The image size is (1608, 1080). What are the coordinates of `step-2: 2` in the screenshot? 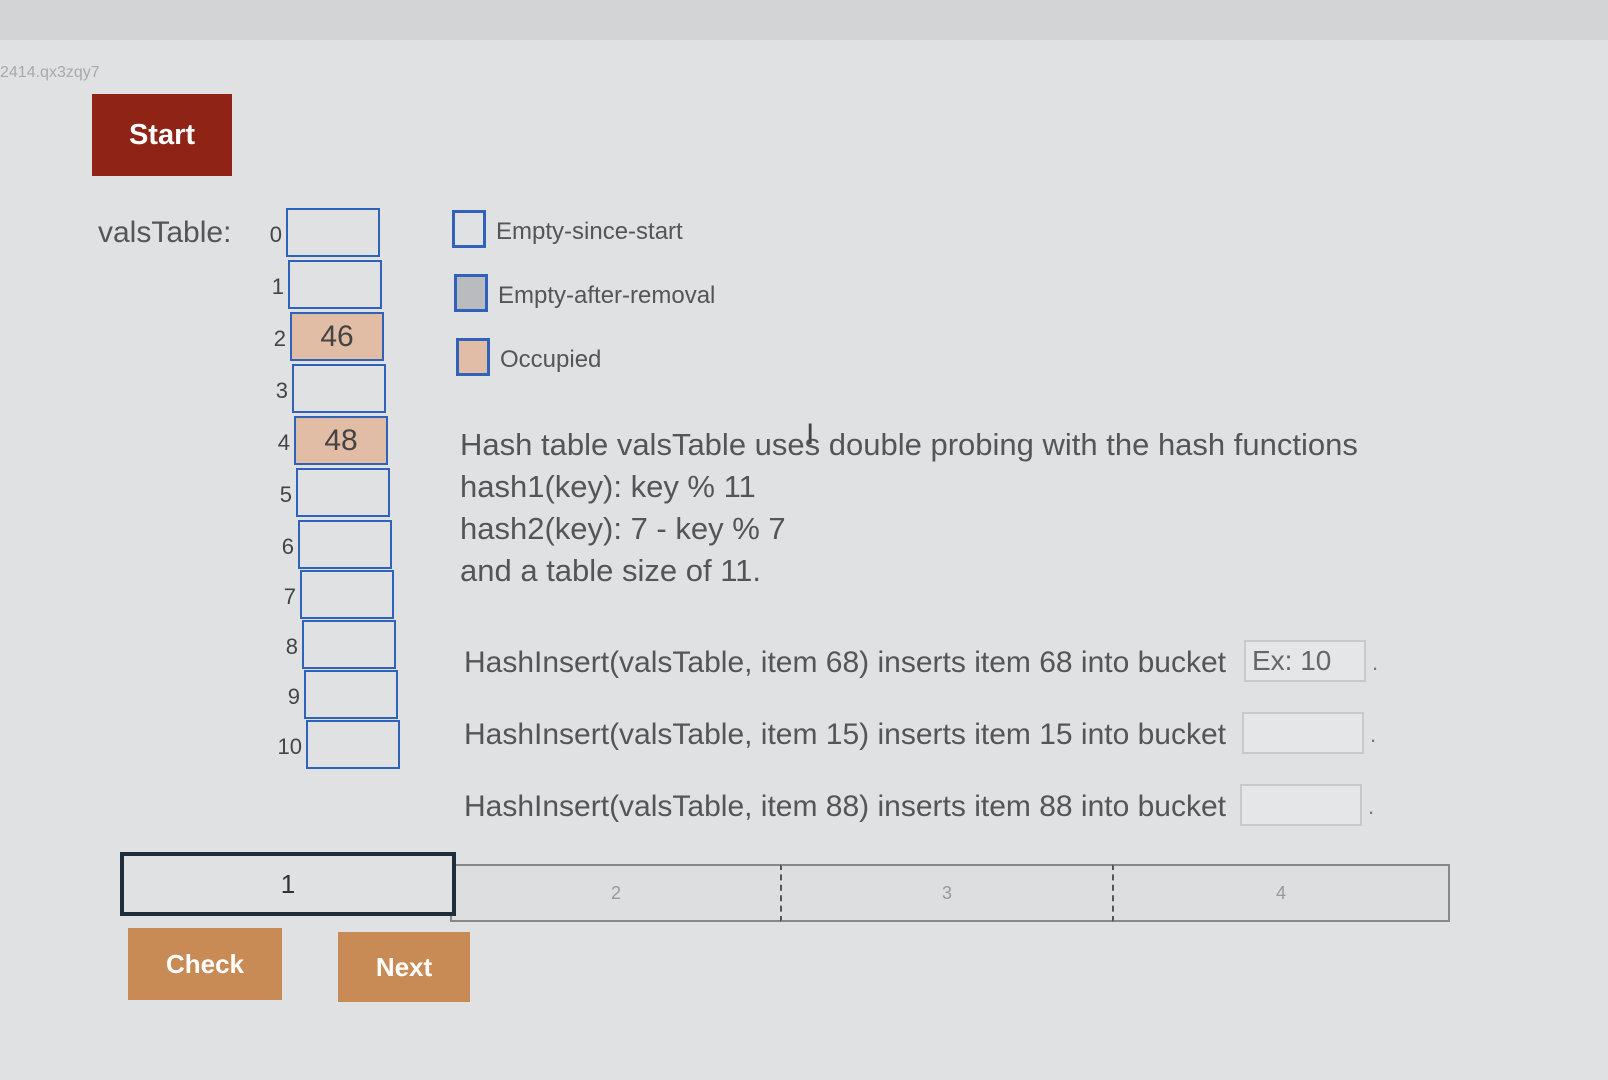 It's located at (616, 893).